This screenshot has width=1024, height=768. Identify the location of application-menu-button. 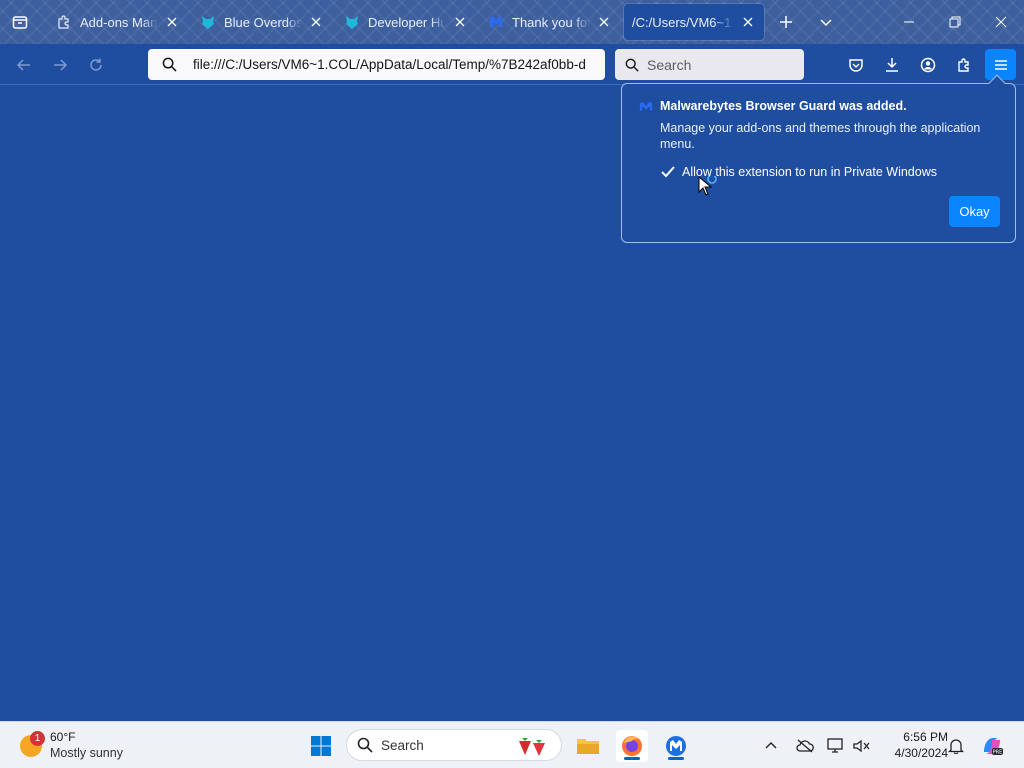
(1000, 64).